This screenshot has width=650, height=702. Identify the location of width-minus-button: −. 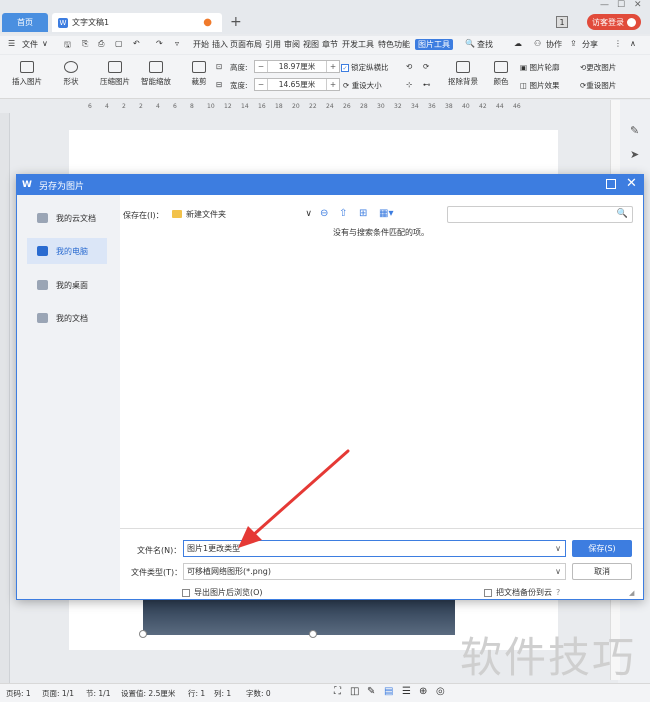
(261, 84).